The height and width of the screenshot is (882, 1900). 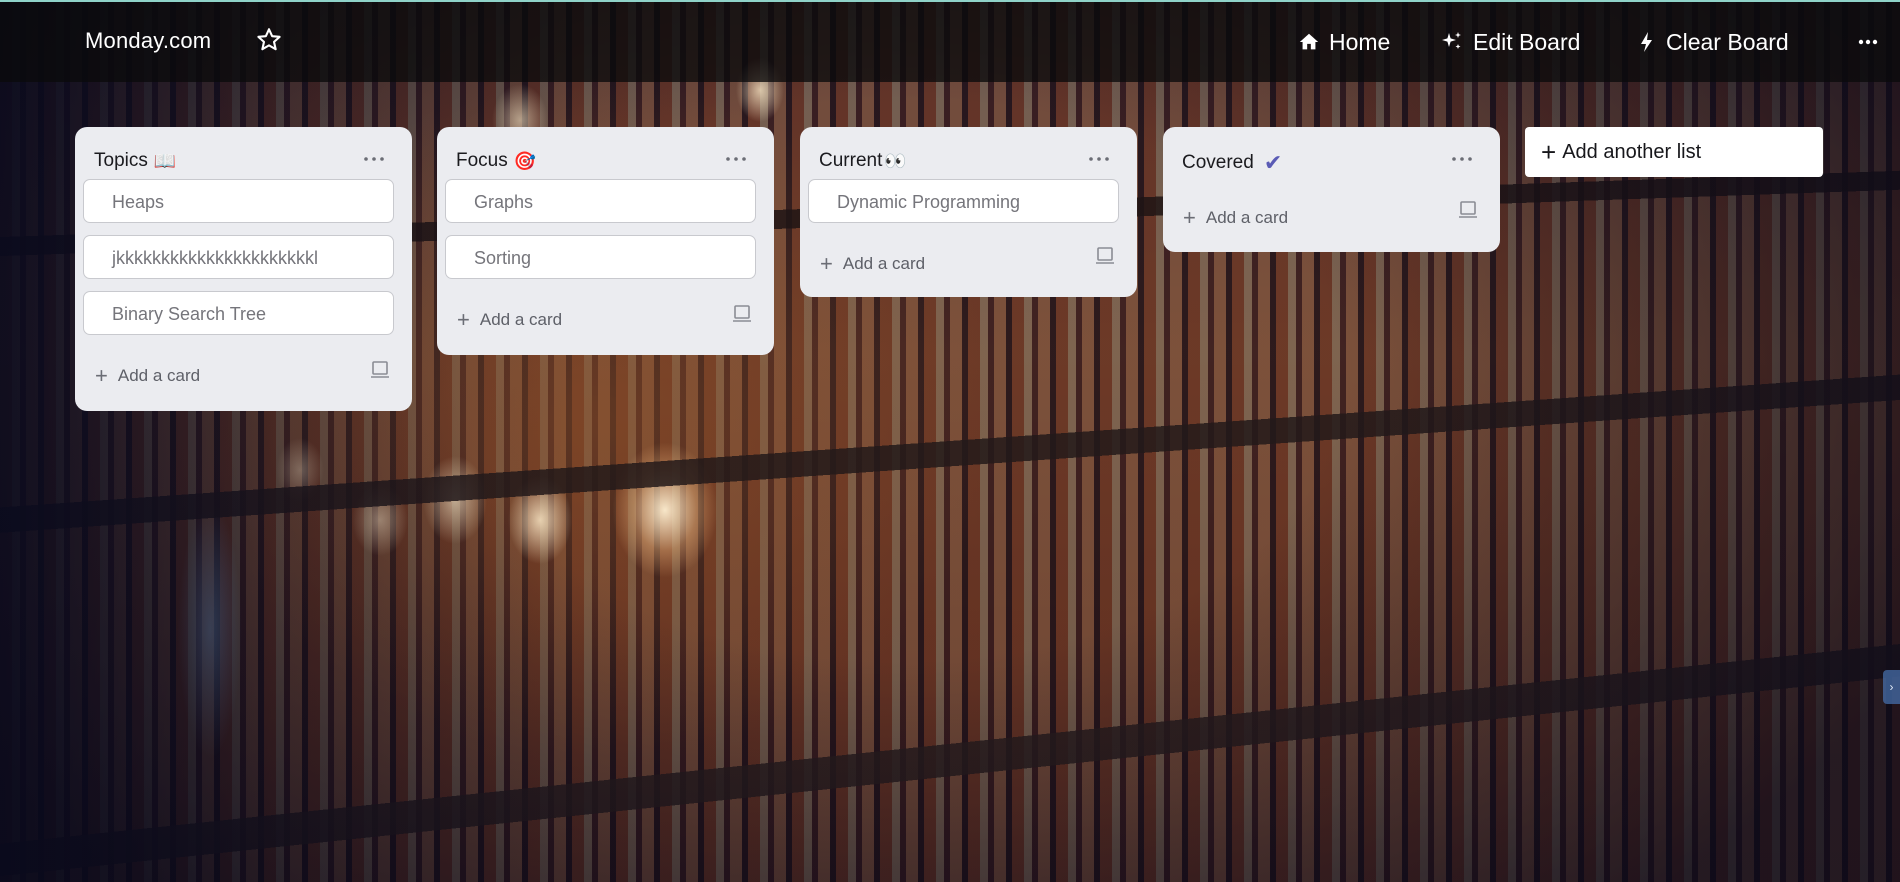 What do you see at coordinates (269, 40) in the screenshot?
I see `star-icon` at bounding box center [269, 40].